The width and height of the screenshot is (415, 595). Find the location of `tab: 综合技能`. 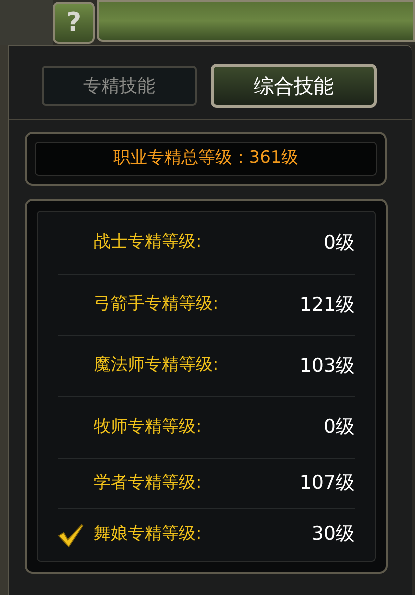

tab: 综合技能 is located at coordinates (294, 86).